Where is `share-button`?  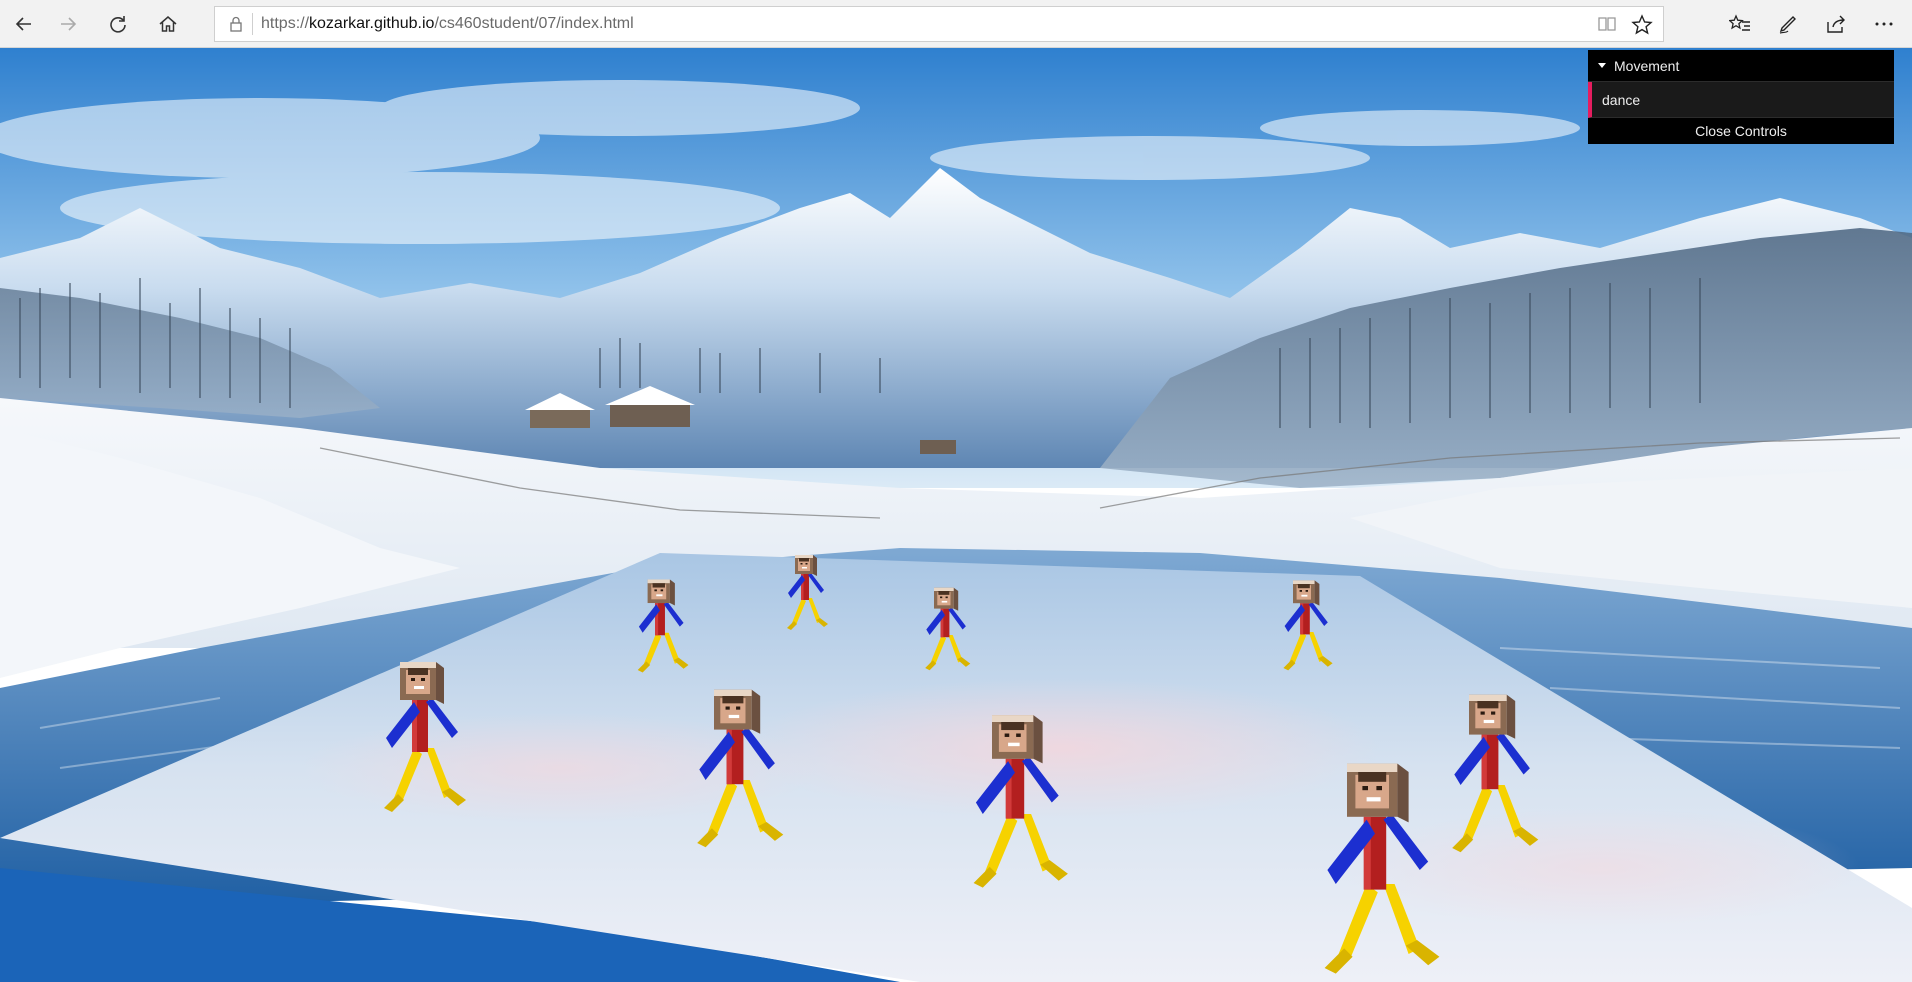 share-button is located at coordinates (1836, 24).